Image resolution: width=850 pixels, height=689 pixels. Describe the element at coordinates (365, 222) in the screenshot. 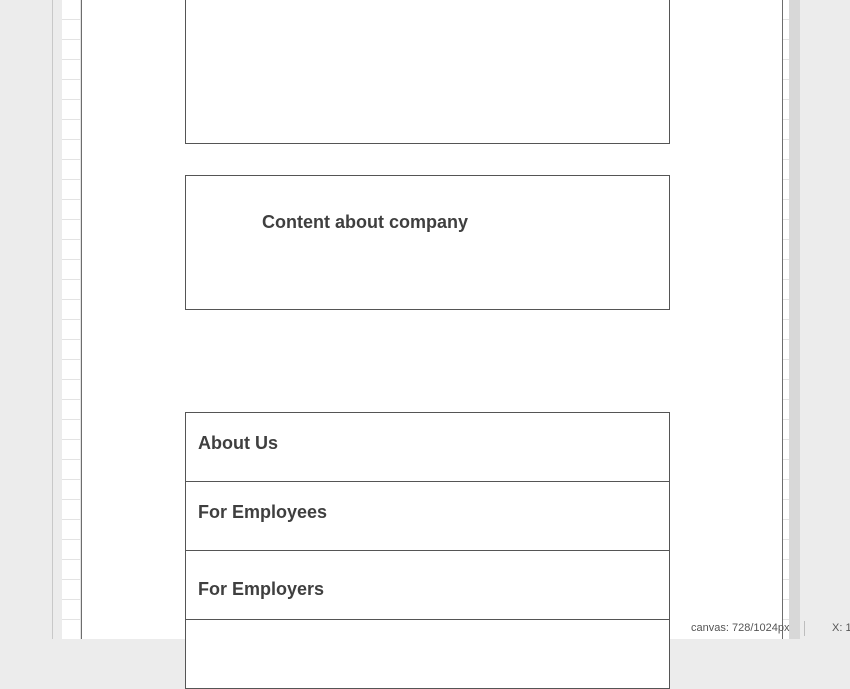

I see `company-content-text: Content about company` at that location.